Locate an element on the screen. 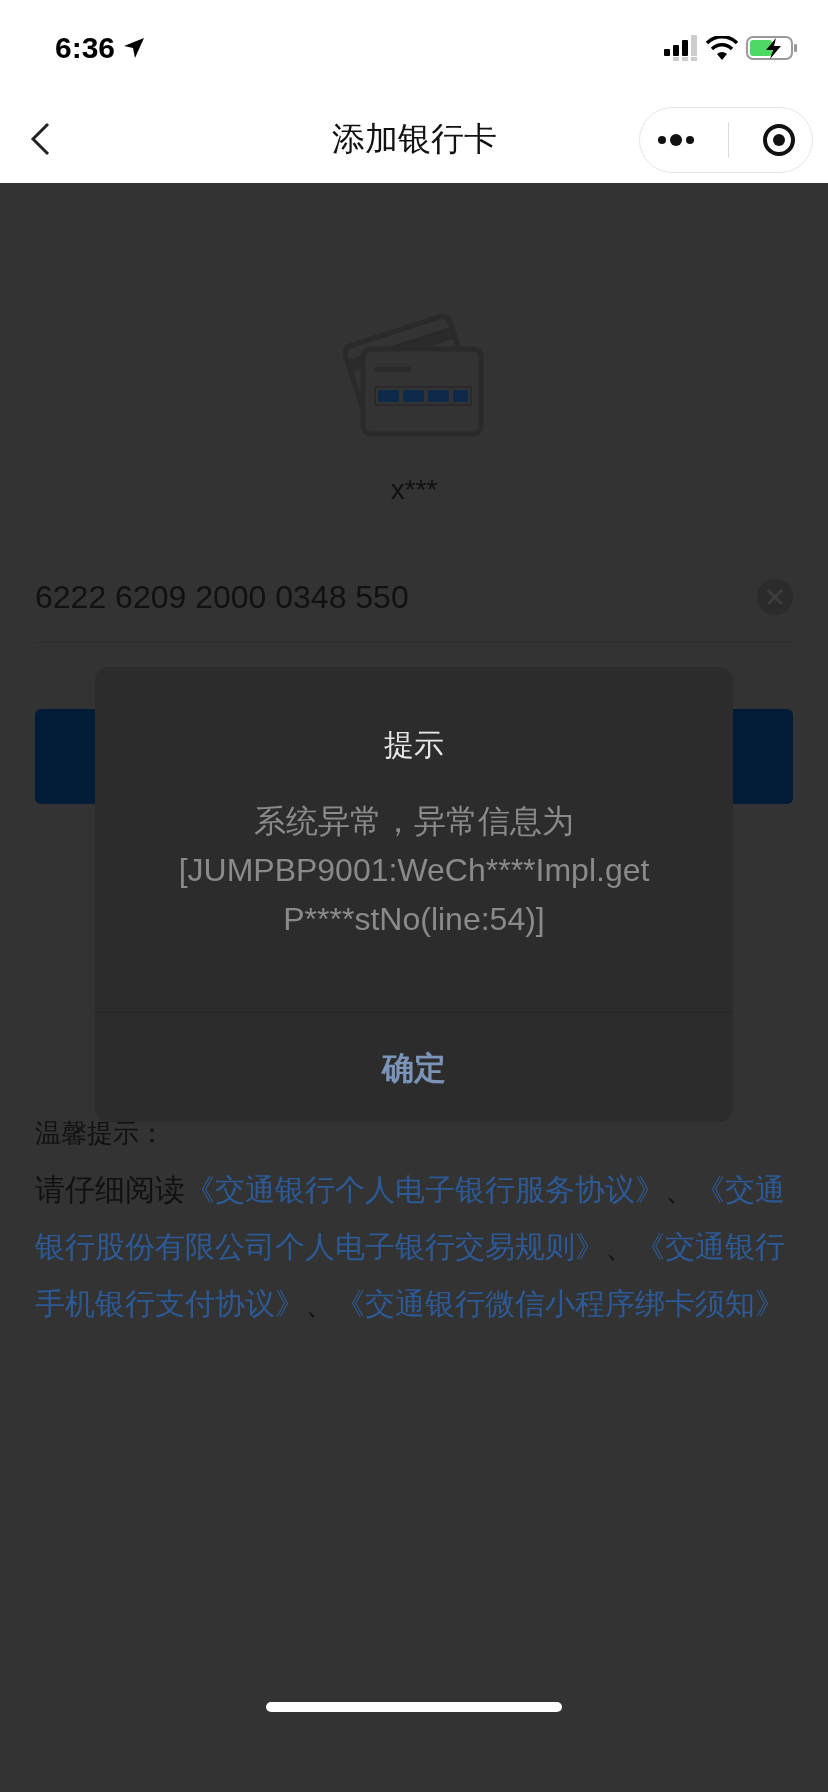 This screenshot has width=828, height=1792. more-icon is located at coordinates (676, 140).